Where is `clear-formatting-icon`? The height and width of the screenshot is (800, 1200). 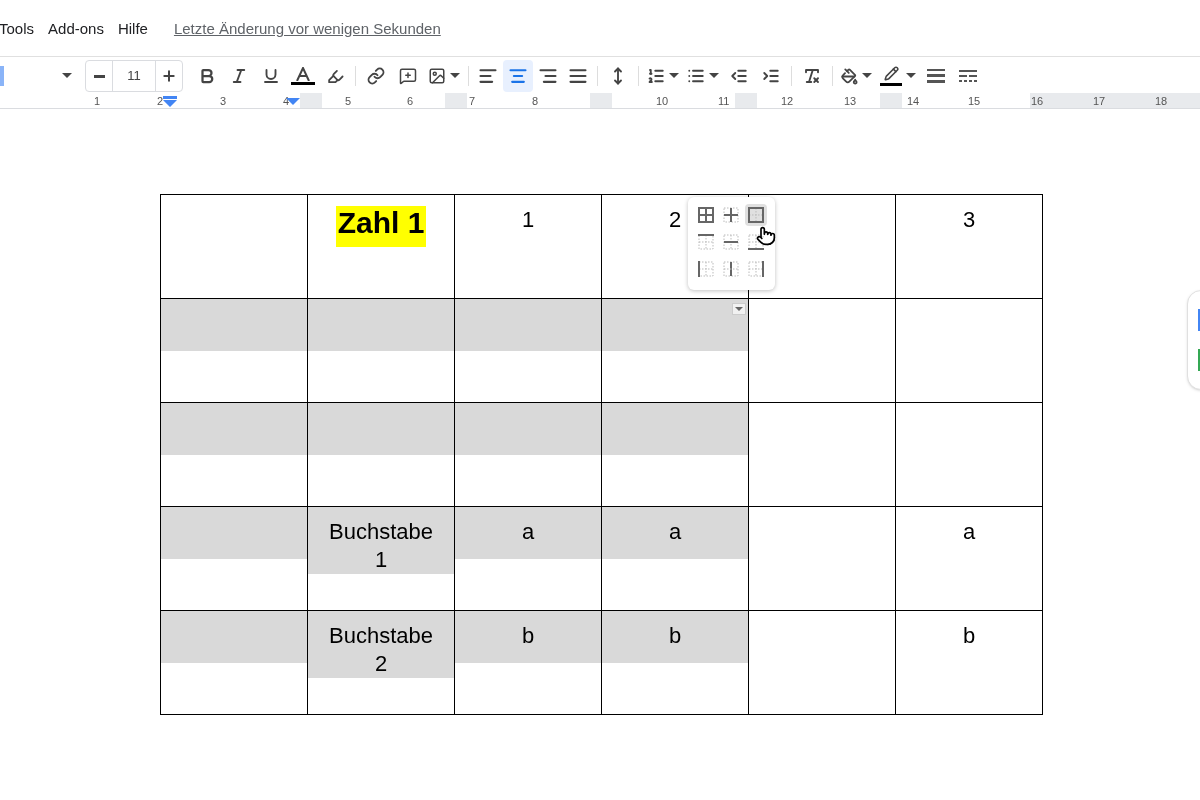 clear-formatting-icon is located at coordinates (812, 76).